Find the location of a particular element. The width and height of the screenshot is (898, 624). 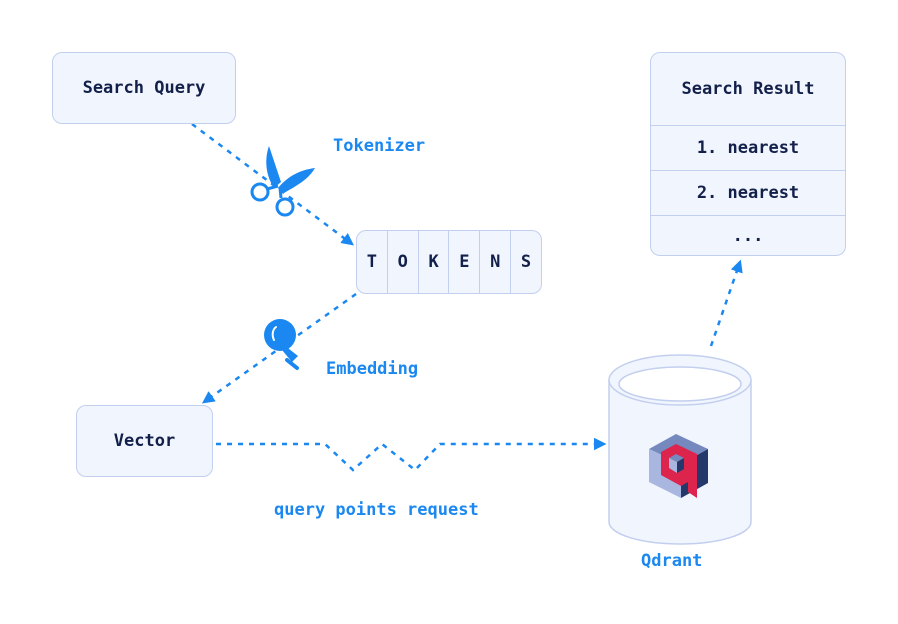

scissors-icon is located at coordinates (282, 181).